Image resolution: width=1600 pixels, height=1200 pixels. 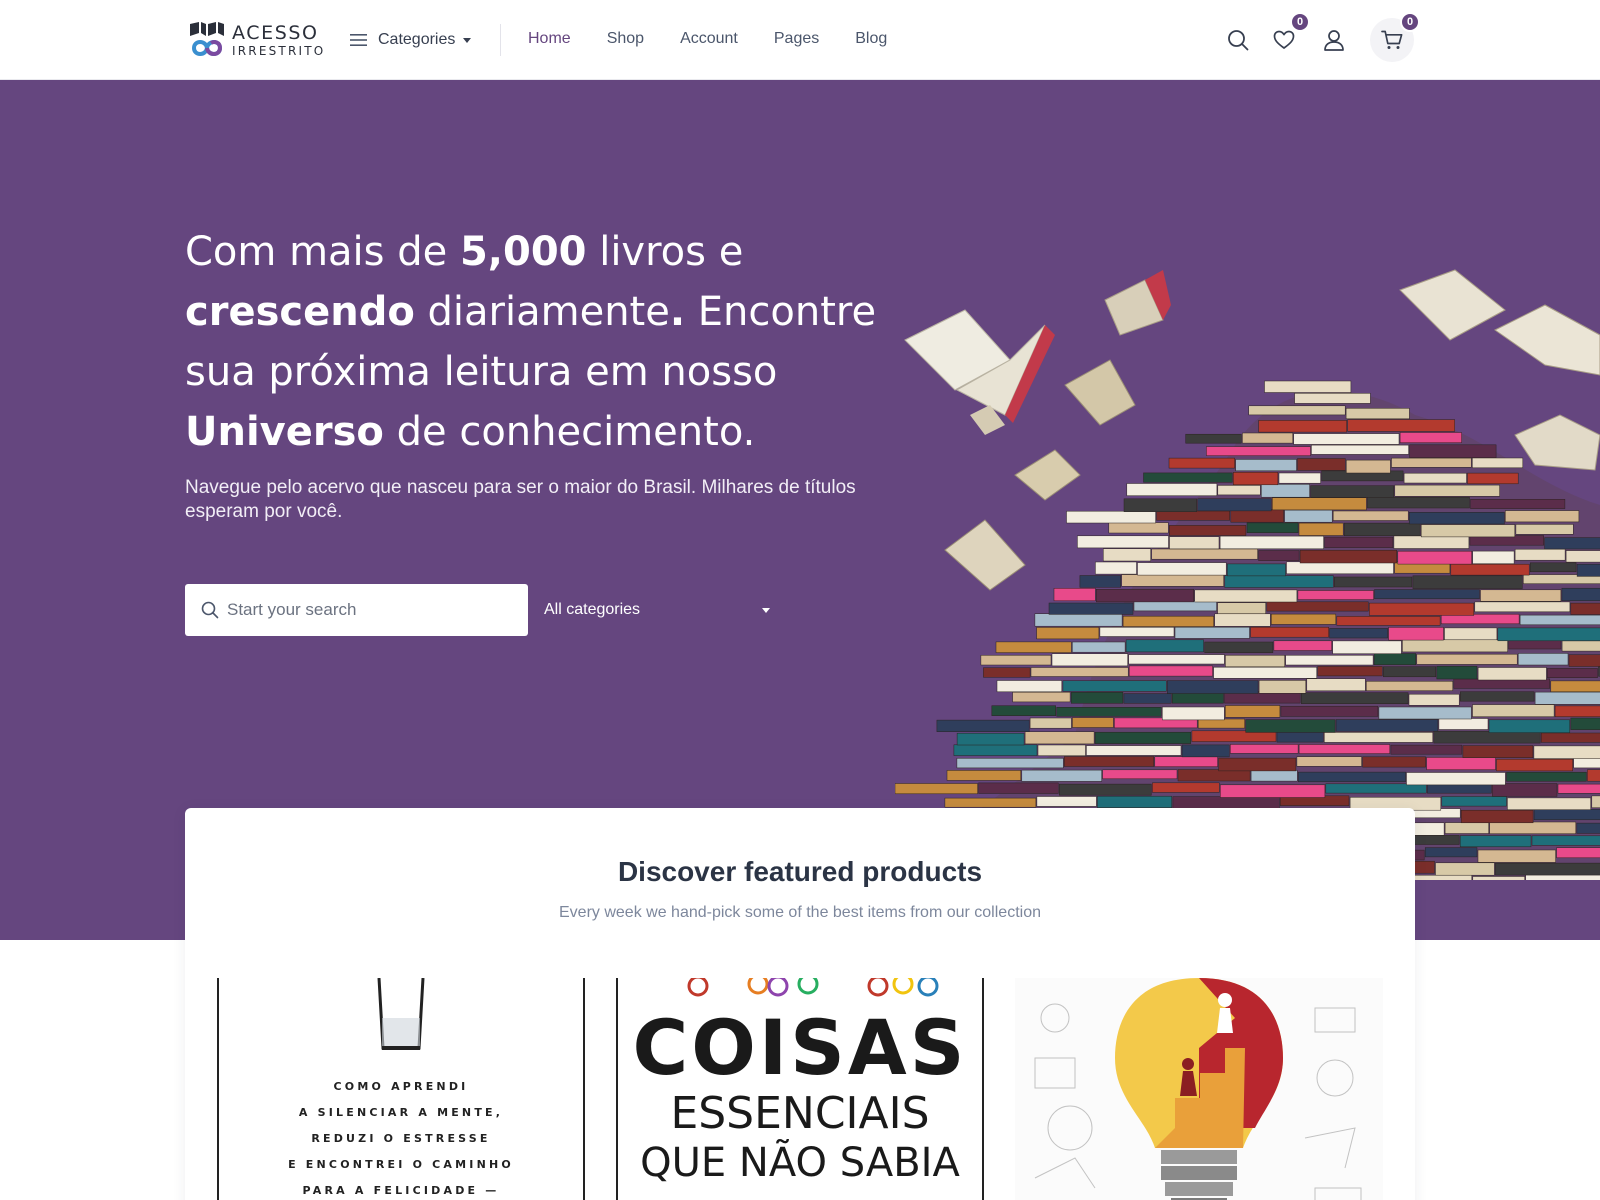 I want to click on account-button, so click(x=1334, y=40).